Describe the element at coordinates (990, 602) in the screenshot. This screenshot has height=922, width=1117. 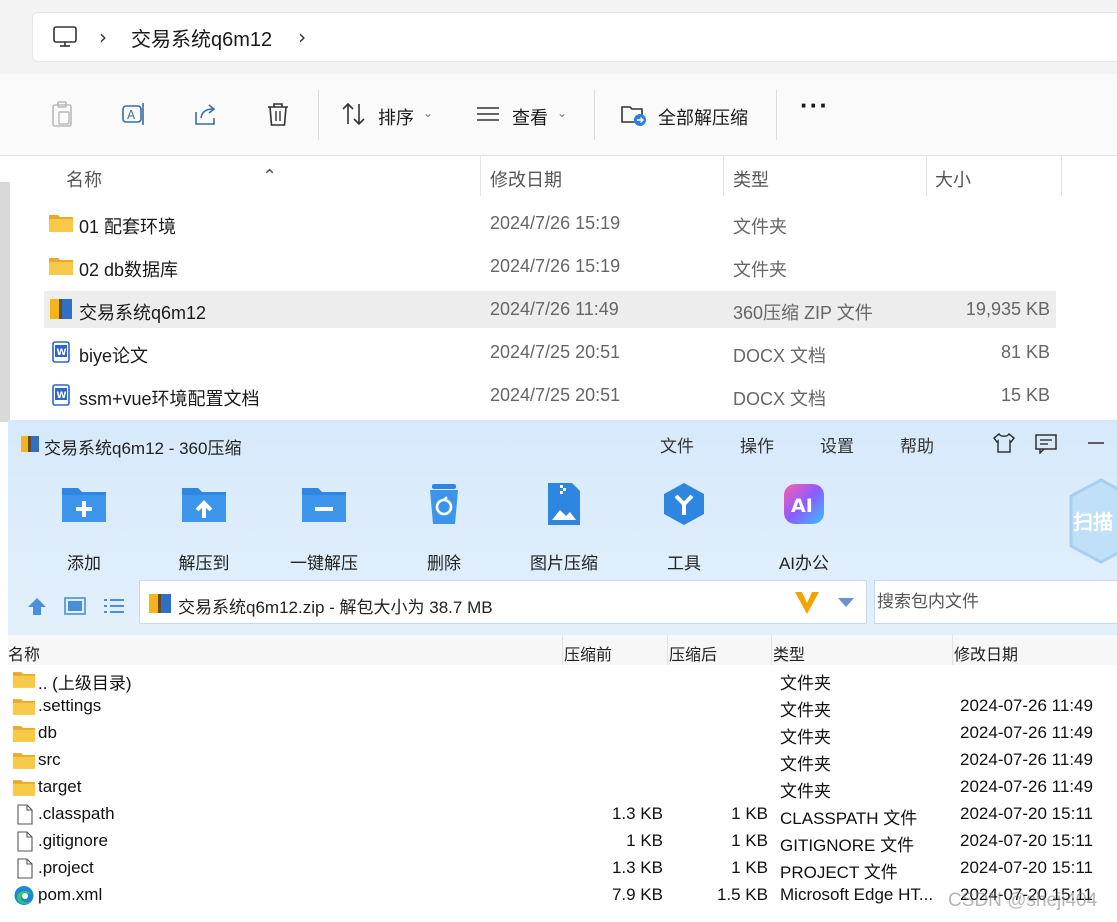
I see `search-input` at that location.